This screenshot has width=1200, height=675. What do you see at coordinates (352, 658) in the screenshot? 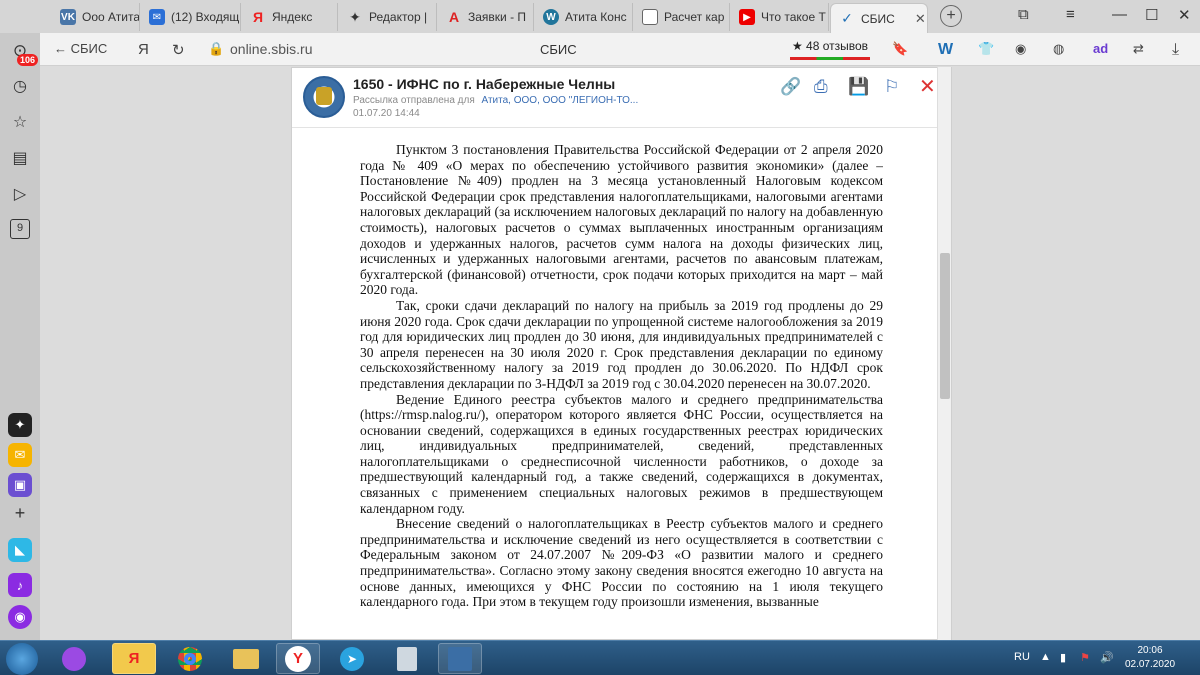
I see `telegram-taskbar-icon: ➤` at bounding box center [352, 658].